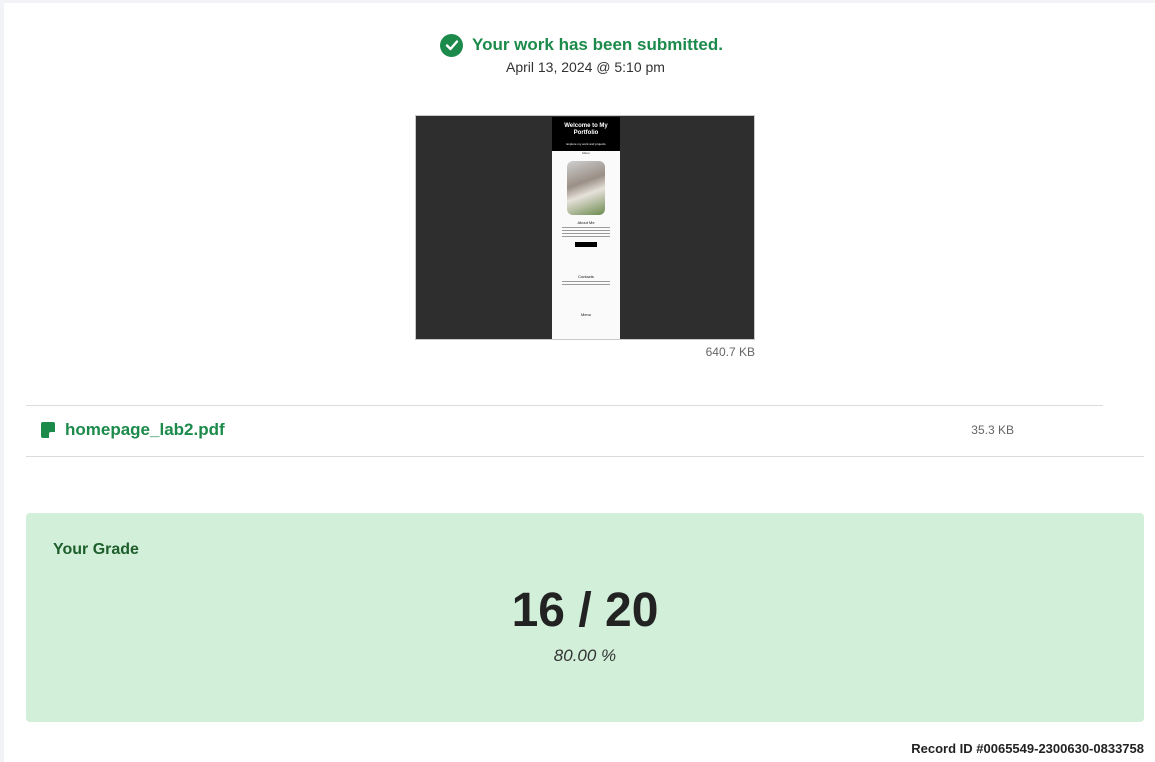 The width and height of the screenshot is (1155, 762). I want to click on check-circle-icon, so click(451, 45).